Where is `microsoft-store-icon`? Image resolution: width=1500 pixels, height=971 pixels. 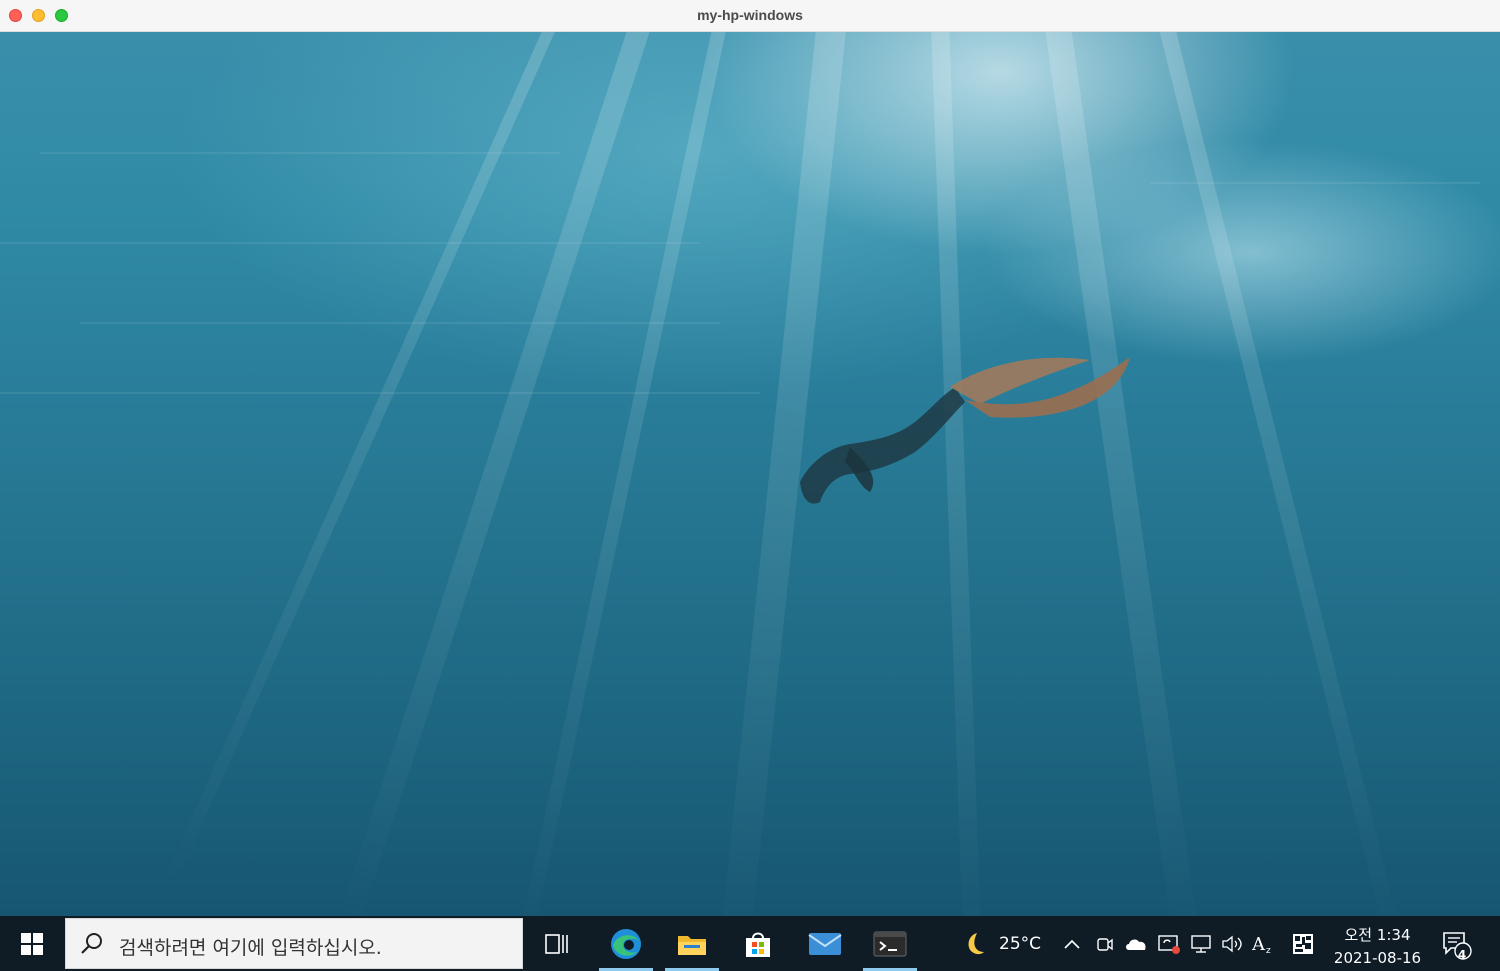 microsoft-store-icon is located at coordinates (758, 944).